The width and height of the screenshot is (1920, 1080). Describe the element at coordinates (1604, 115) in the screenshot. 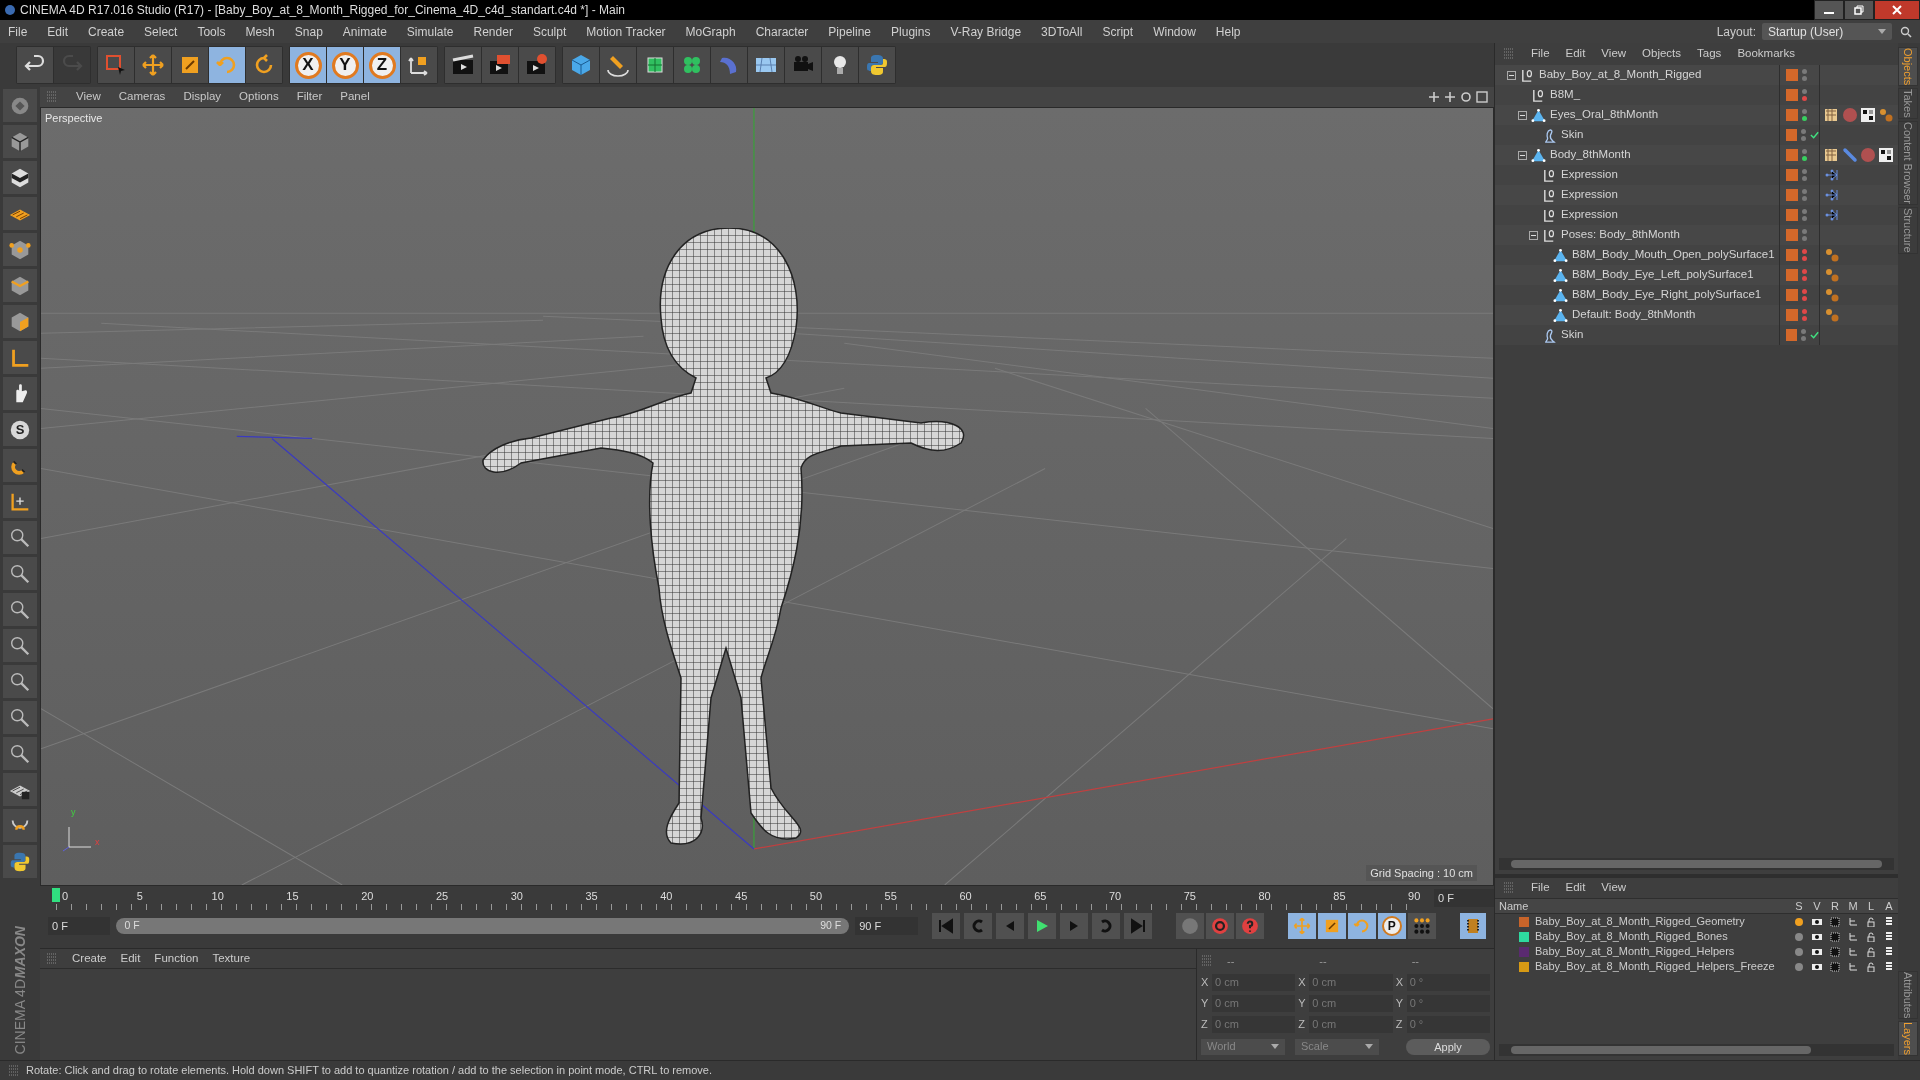

I see `object-name: Eyes_Oral_8thMonth` at that location.